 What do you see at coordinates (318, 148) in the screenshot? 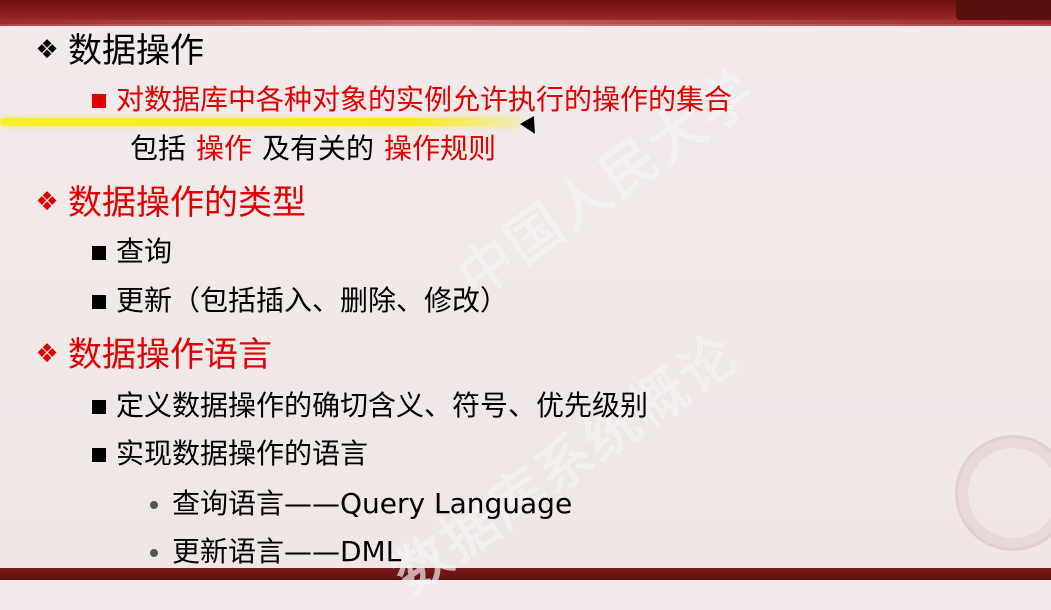
I see `line2-part-3: 及有关的` at bounding box center [318, 148].